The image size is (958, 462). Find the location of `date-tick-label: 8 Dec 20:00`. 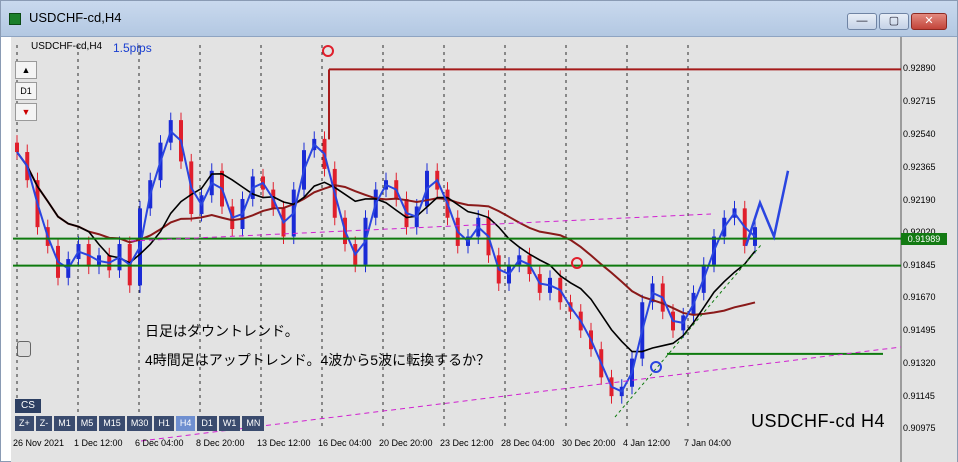

date-tick-label: 8 Dec 20:00 is located at coordinates (220, 443).